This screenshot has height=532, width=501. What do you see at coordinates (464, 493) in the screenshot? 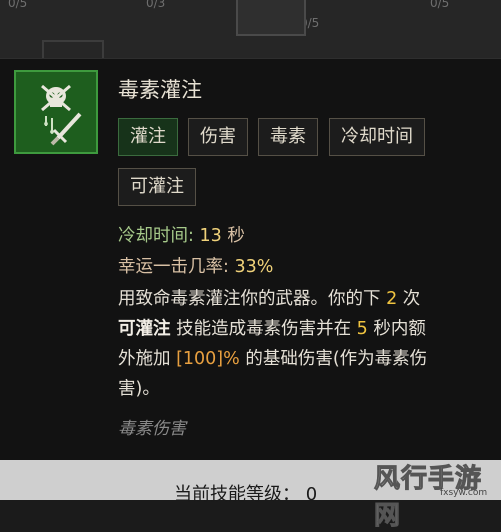
I see `watermark-url: fxsyw.com` at bounding box center [464, 493].